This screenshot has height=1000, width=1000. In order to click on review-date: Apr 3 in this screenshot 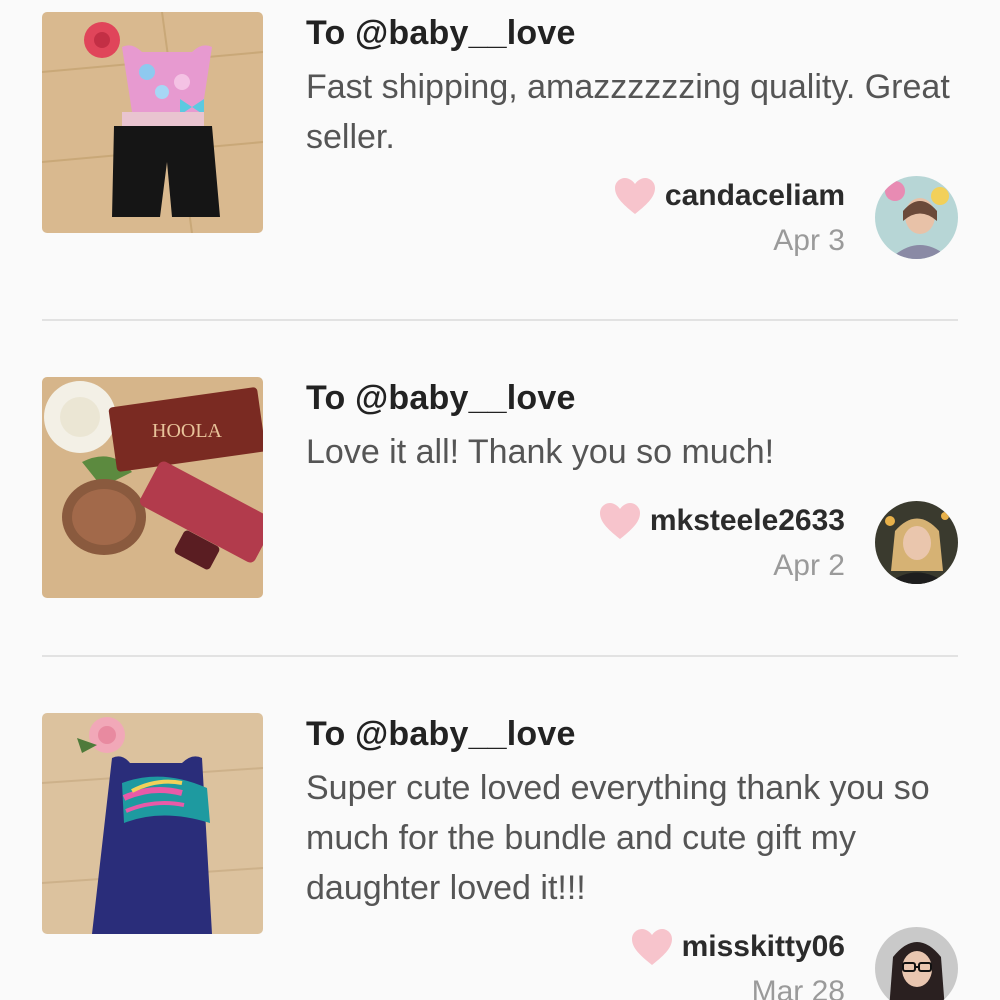, I will do `click(809, 240)`.